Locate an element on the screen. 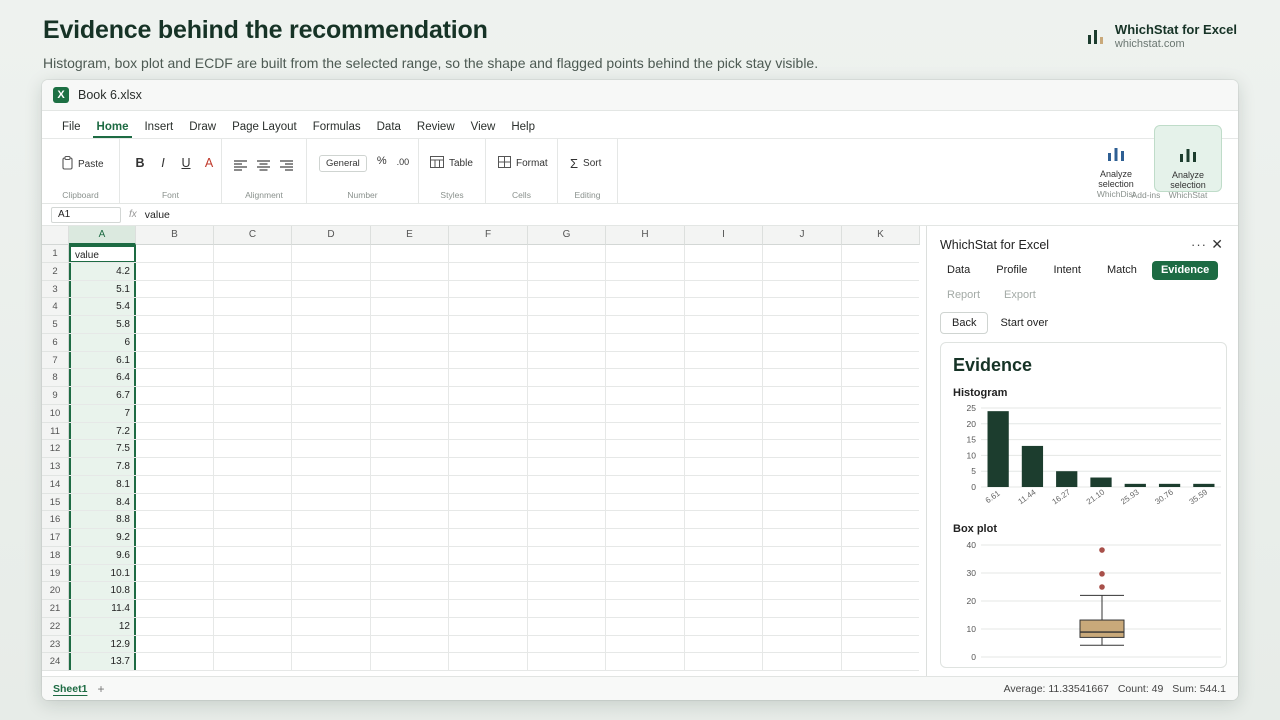 Image resolution: width=1280 pixels, height=720 pixels. column-header-i: I is located at coordinates (724, 235).